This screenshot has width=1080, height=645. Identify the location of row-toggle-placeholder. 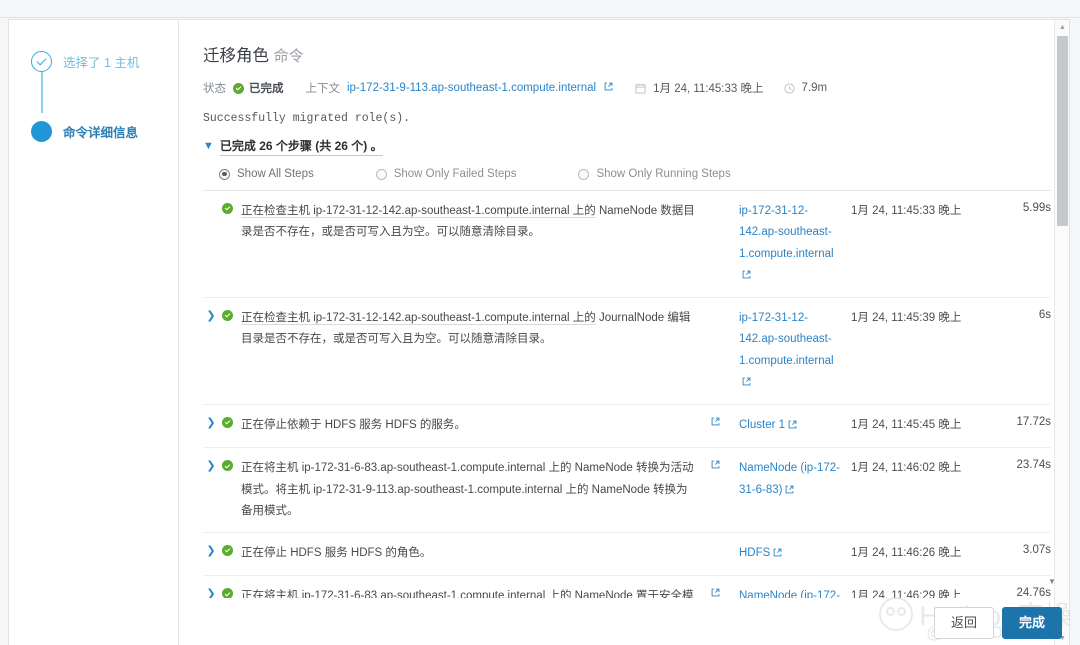
(211, 201).